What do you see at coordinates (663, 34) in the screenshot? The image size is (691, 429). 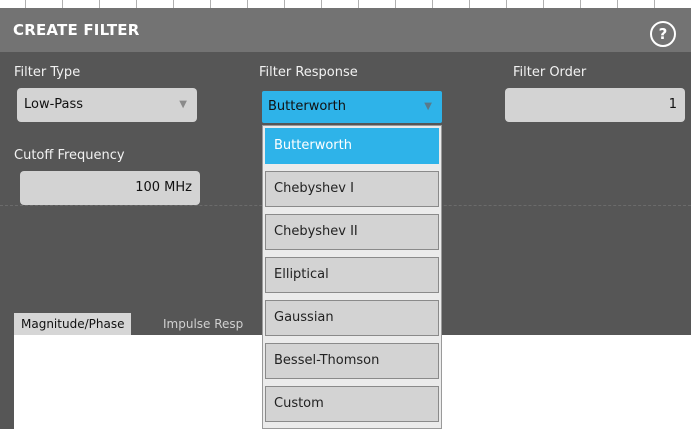 I see `help-icon: ?` at bounding box center [663, 34].